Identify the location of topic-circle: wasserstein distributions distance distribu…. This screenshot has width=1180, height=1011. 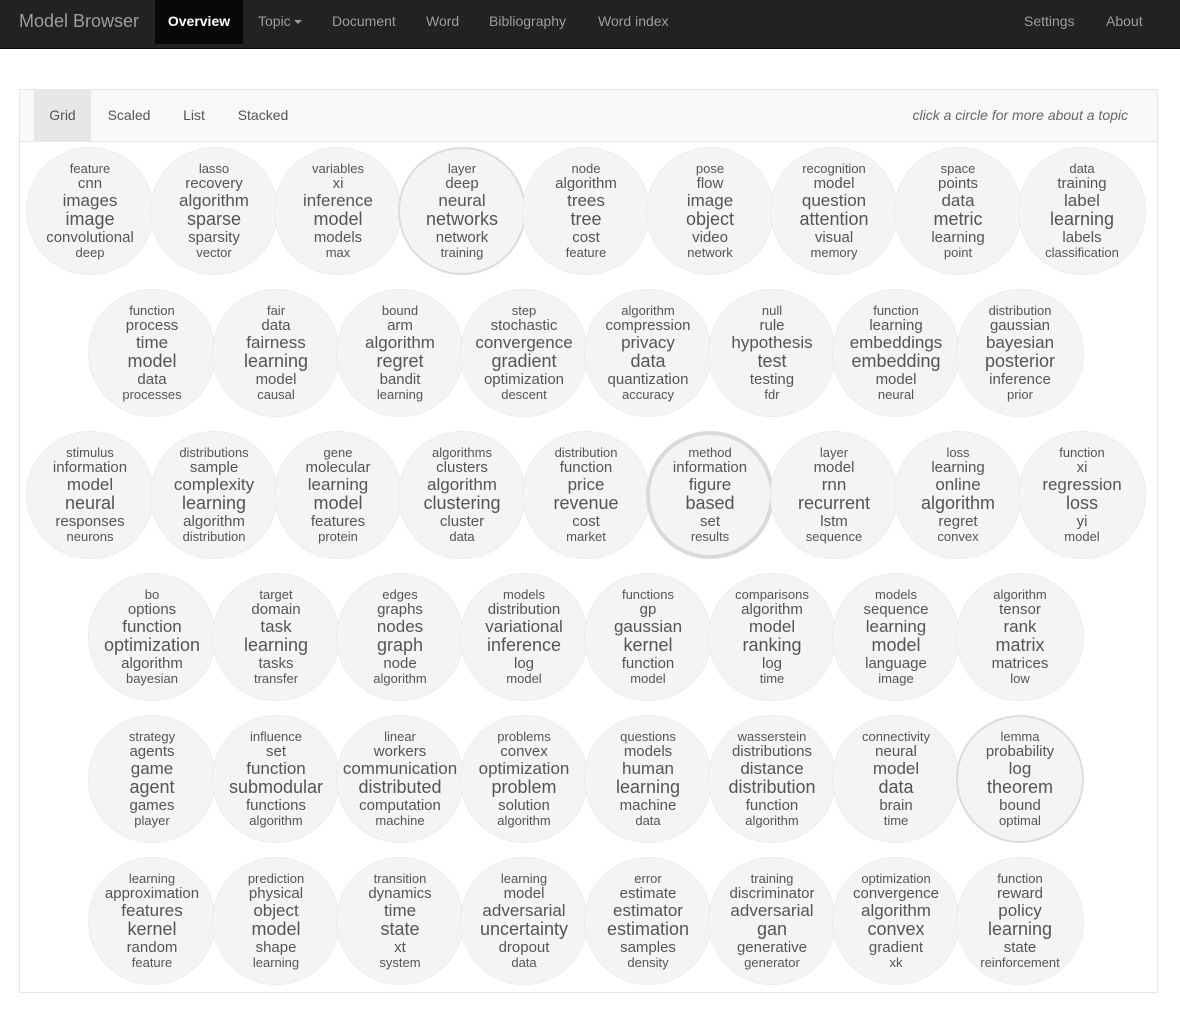
(772, 779).